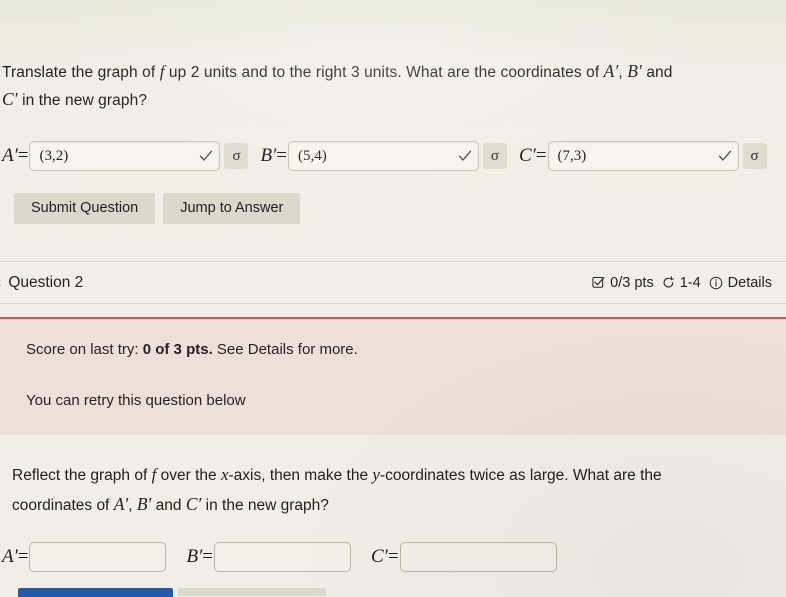  I want to click on prompt-and: and, so click(657, 72).